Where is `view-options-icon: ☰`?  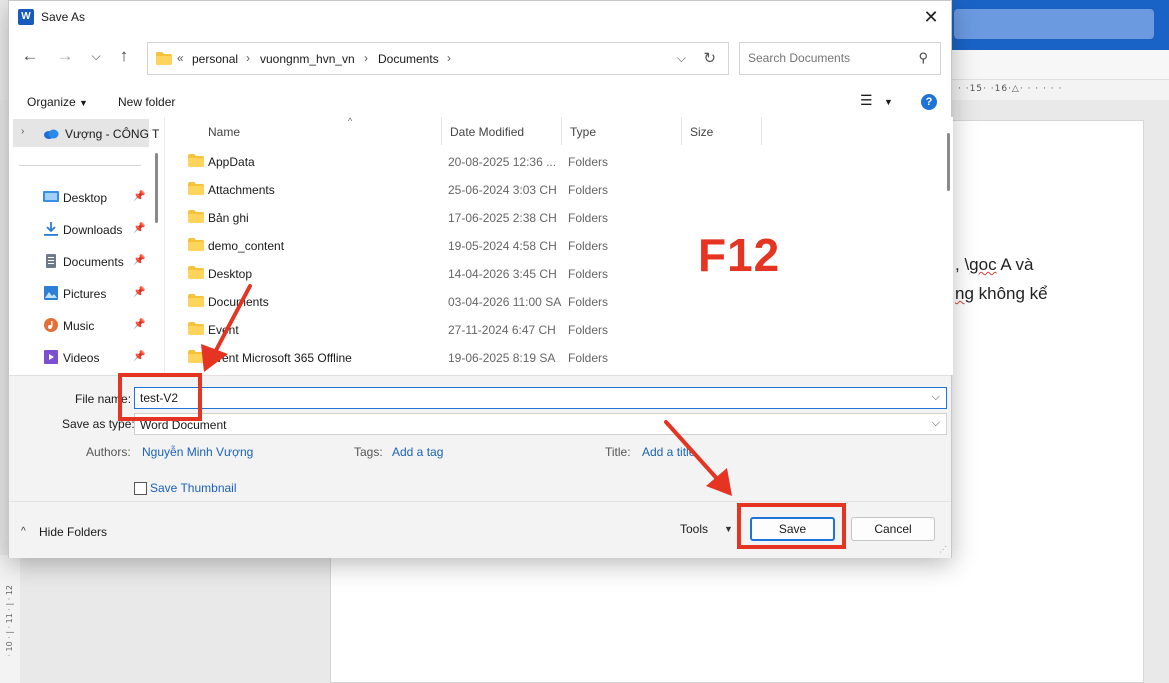 view-options-icon: ☰ is located at coordinates (866, 100).